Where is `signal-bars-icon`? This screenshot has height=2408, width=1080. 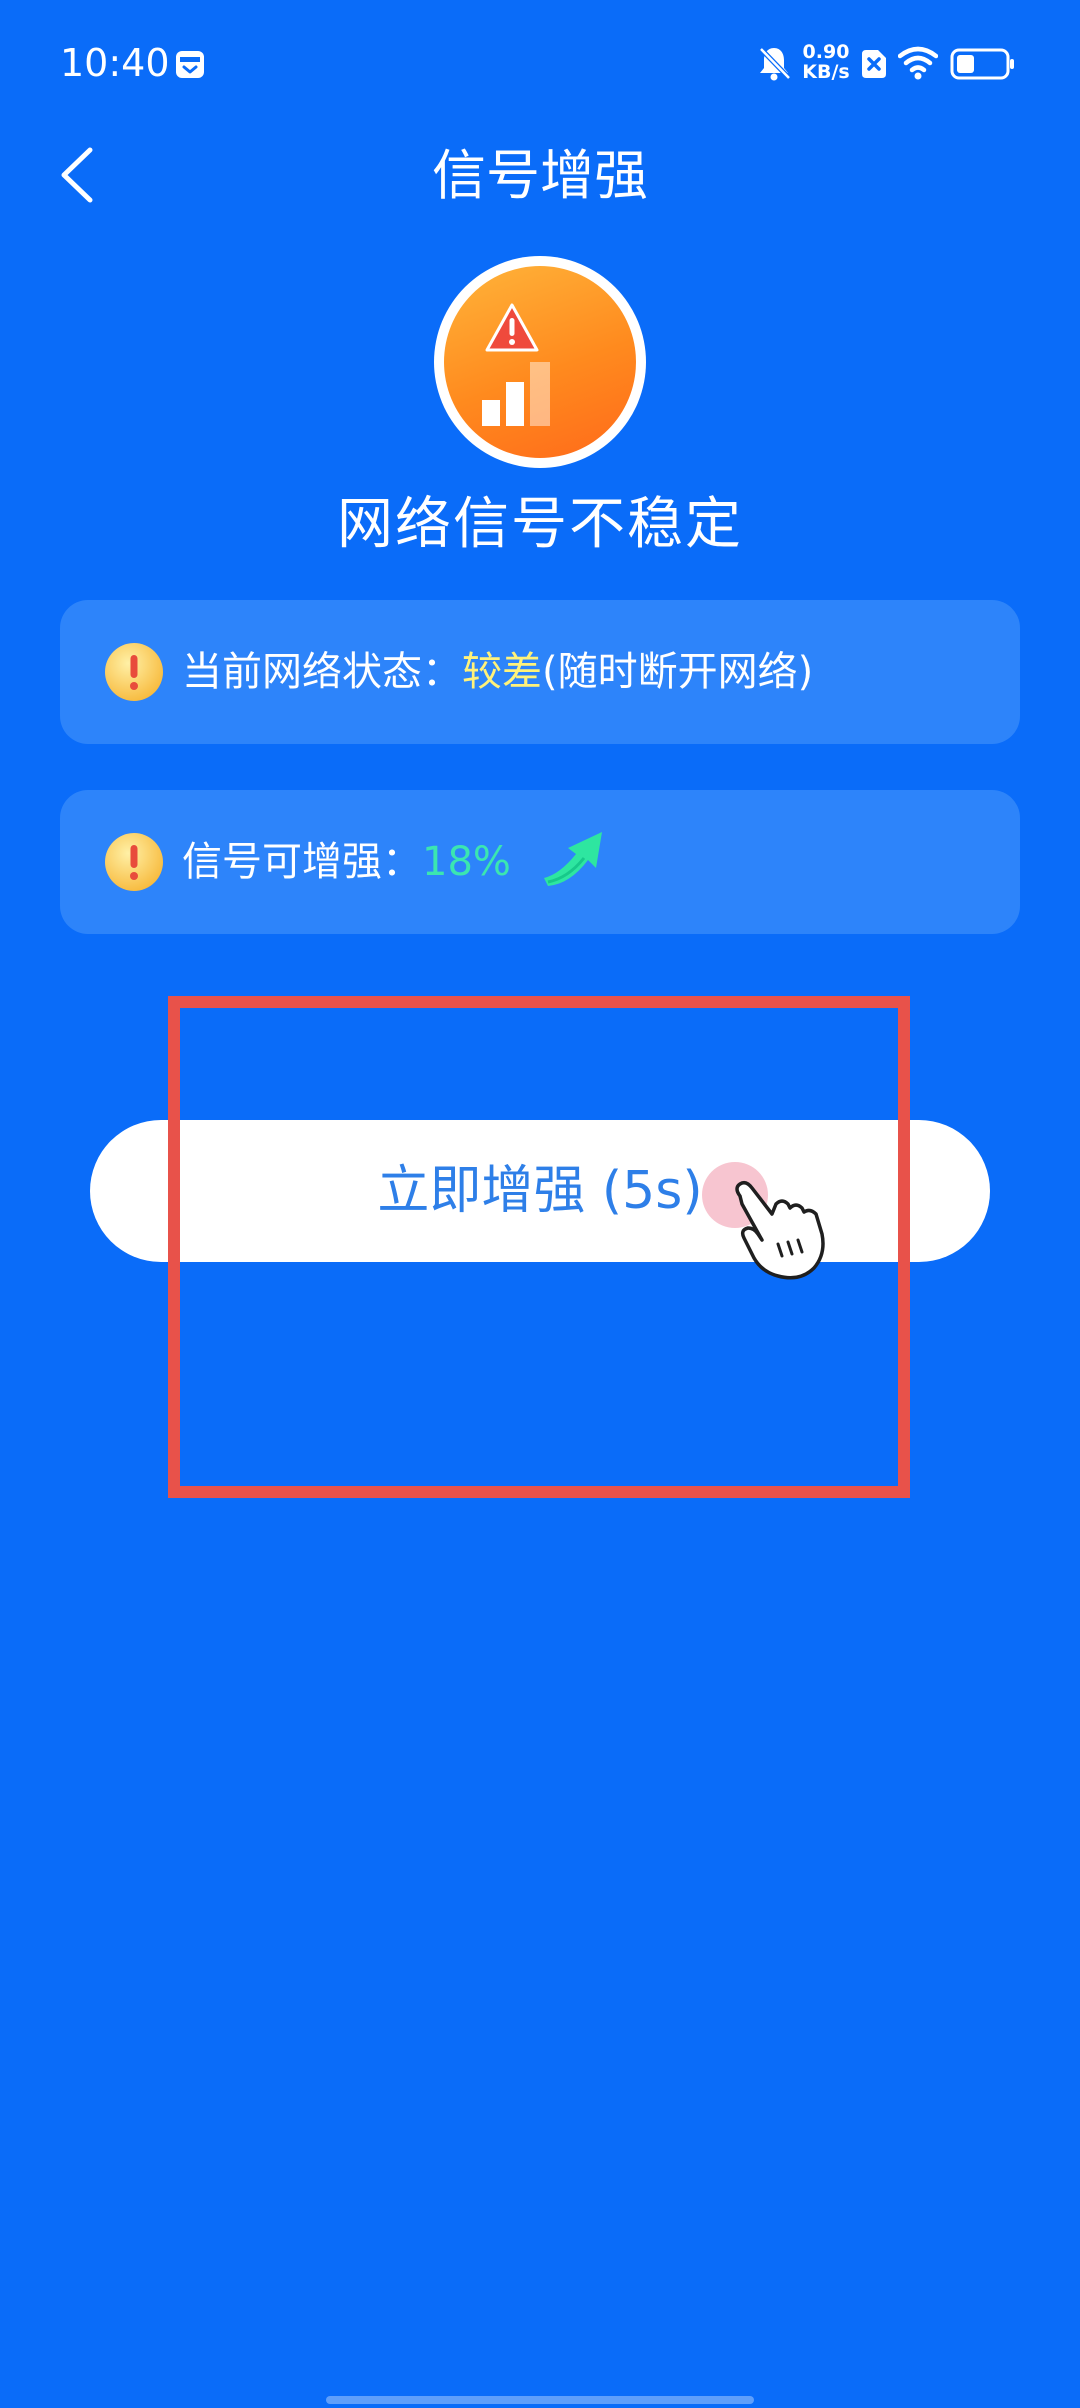
signal-bars-icon is located at coordinates (516, 394).